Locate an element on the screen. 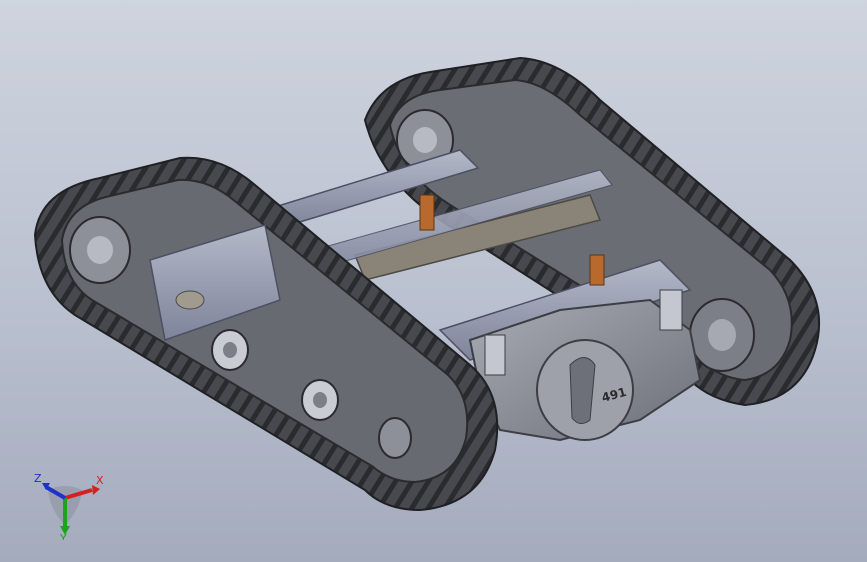 The image size is (867, 562). left-drive-sprocket is located at coordinates (395, 438).